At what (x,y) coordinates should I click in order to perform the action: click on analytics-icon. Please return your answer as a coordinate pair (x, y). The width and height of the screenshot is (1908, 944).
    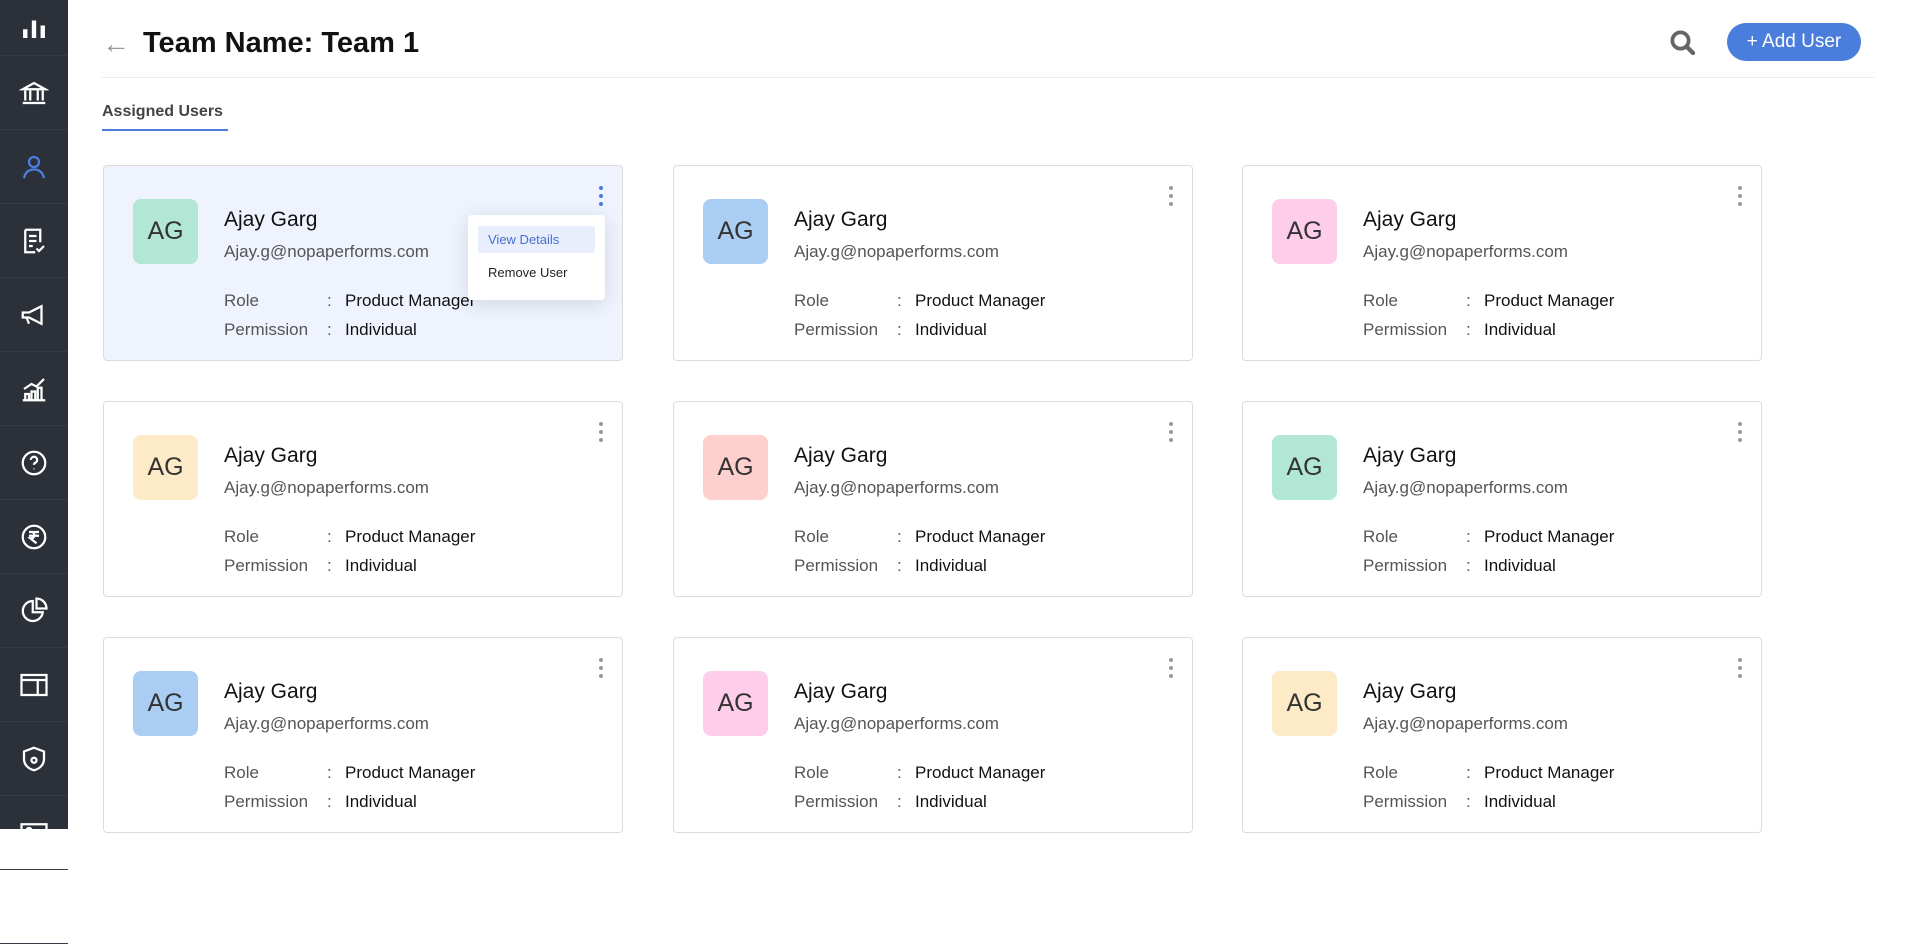
    Looking at the image, I should click on (34, 28).